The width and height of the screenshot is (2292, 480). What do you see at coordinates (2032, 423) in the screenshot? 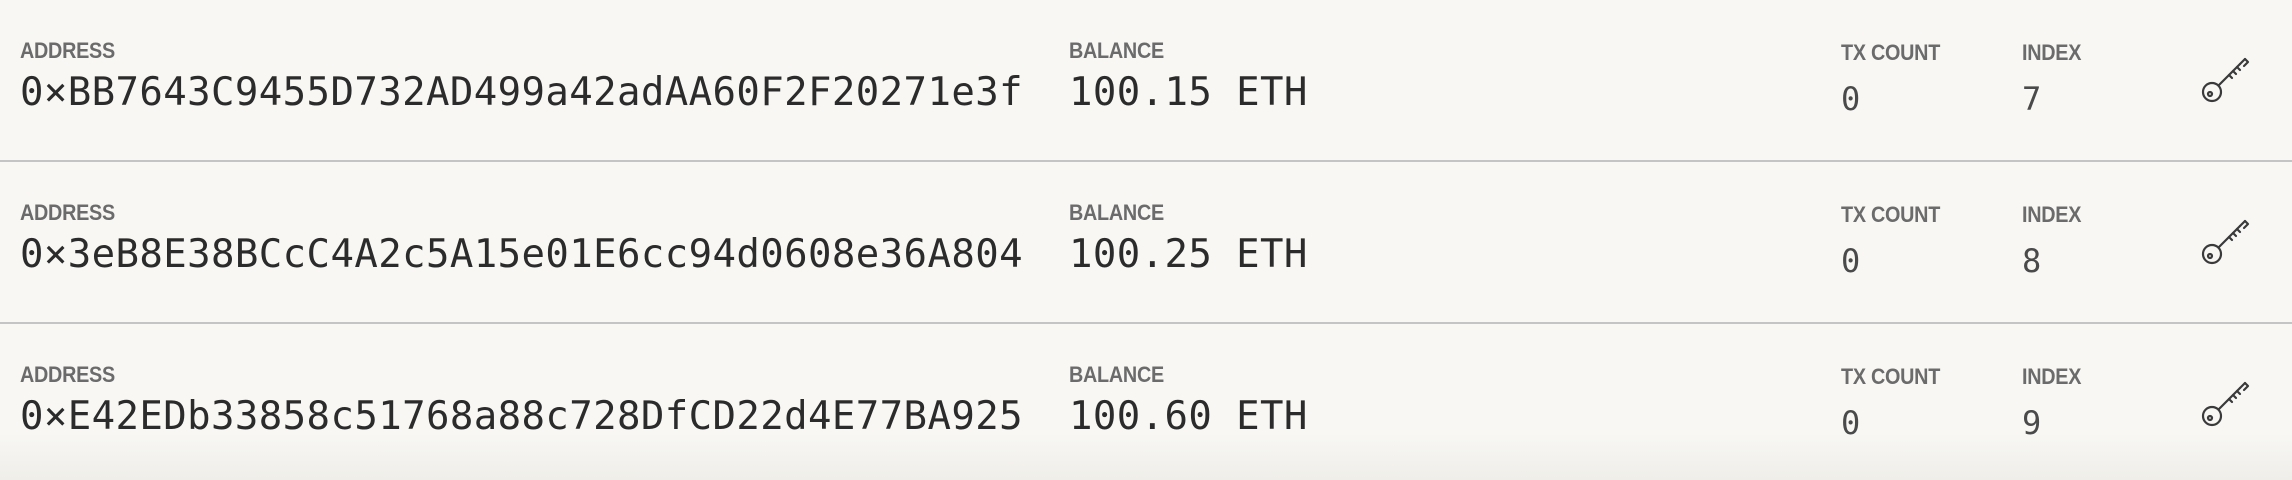
I see `index-value: 9` at bounding box center [2032, 423].